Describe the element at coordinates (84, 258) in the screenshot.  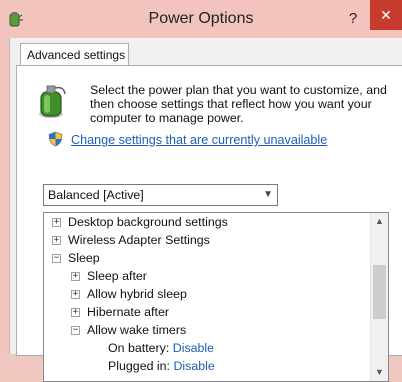
I see `tree-item-label: Sleep` at that location.